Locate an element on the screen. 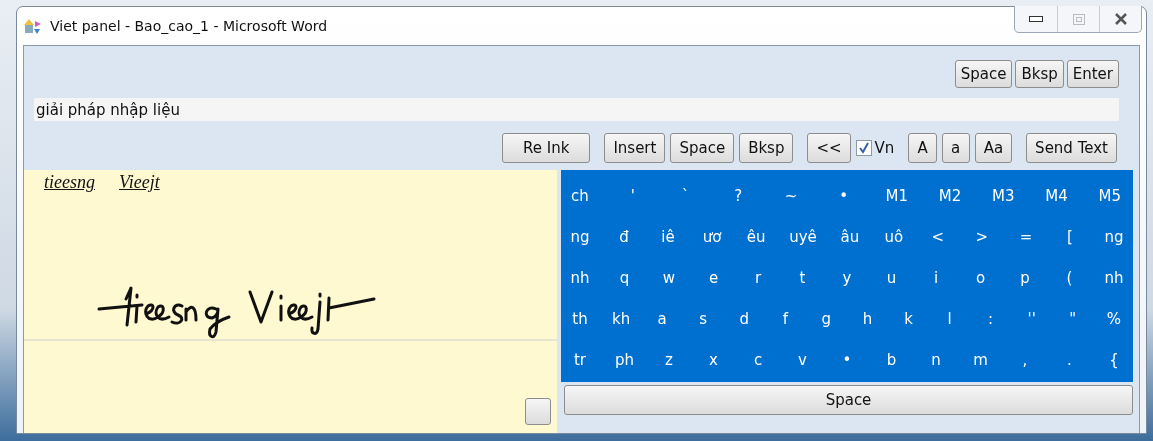 This screenshot has height=441, width=1153. key: M2 is located at coordinates (950, 196).